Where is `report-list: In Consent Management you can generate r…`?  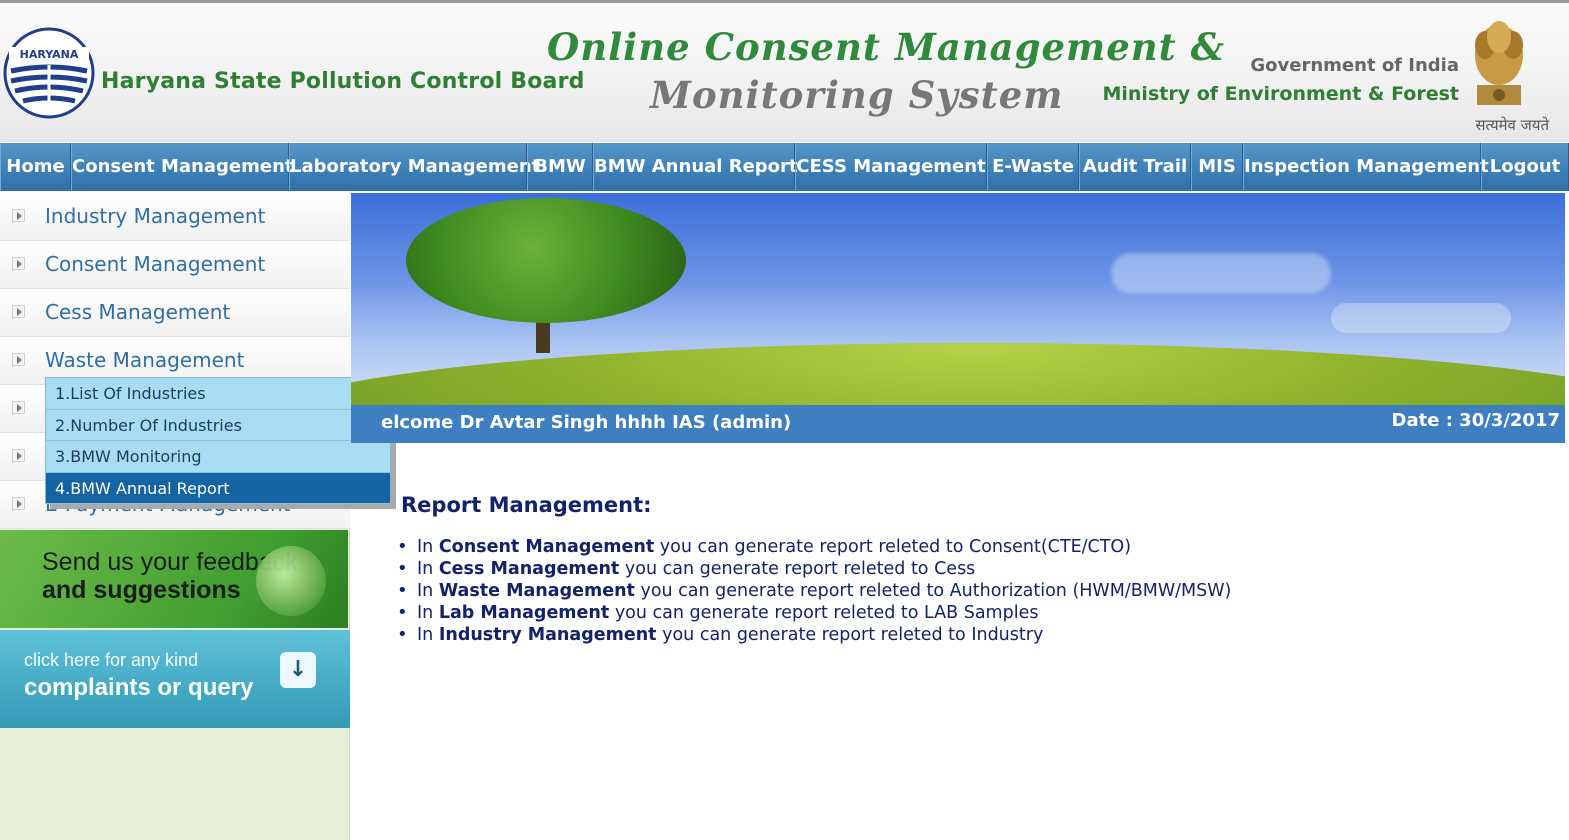 report-list: In Consent Management you can generate r… is located at coordinates (813, 591).